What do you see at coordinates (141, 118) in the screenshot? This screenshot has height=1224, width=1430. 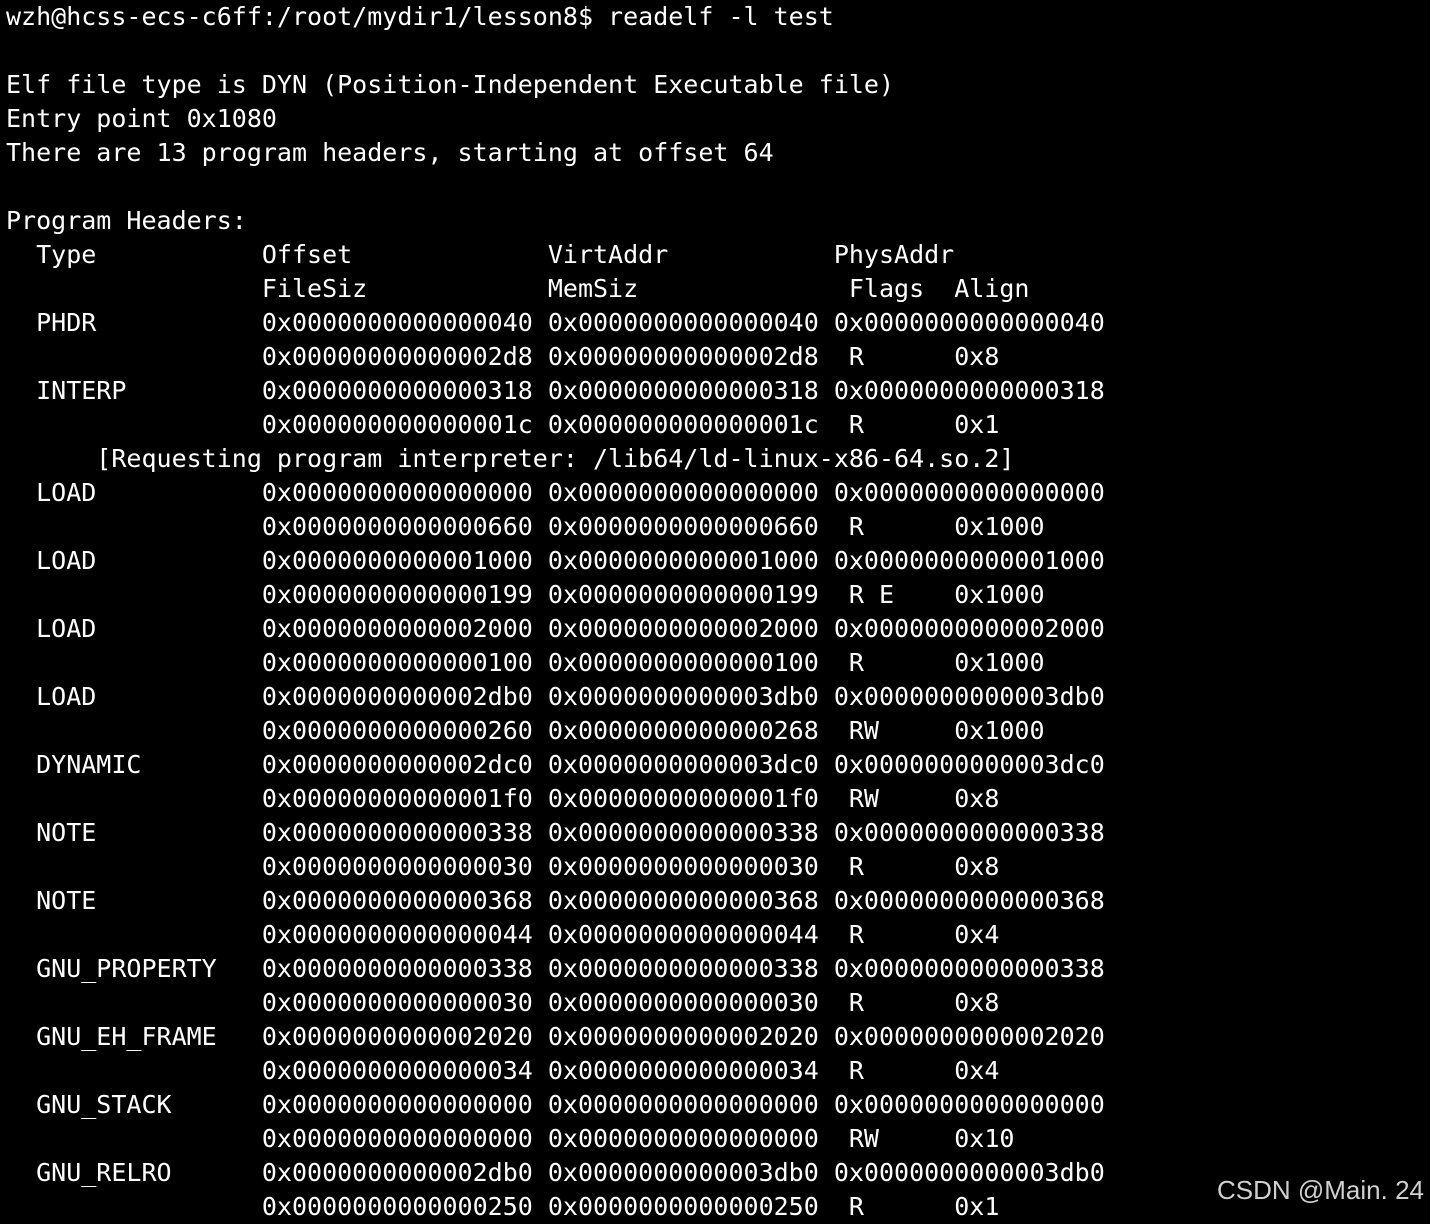 I see `terminal-line: Entry point 0x1080` at bounding box center [141, 118].